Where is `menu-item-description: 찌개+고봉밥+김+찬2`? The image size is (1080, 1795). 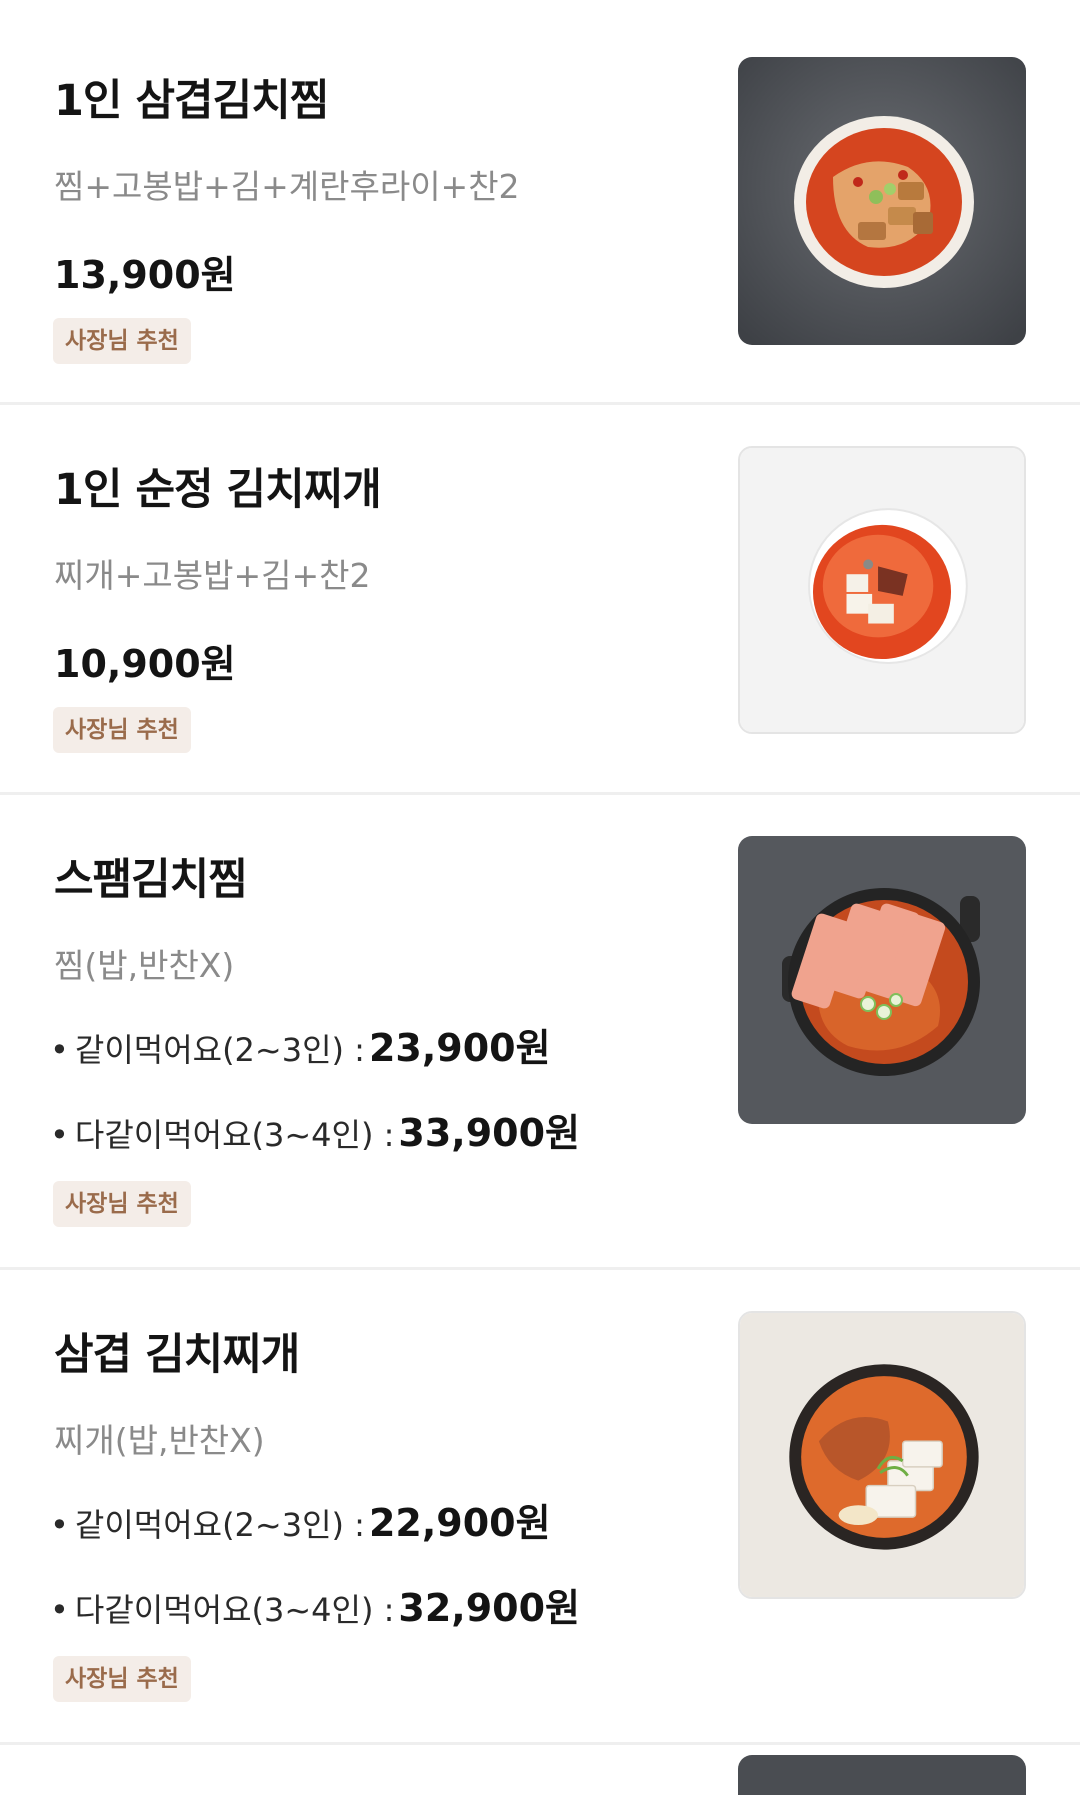
menu-item-description: 찌개+고봉밥+김+찬2 is located at coordinates (212, 575).